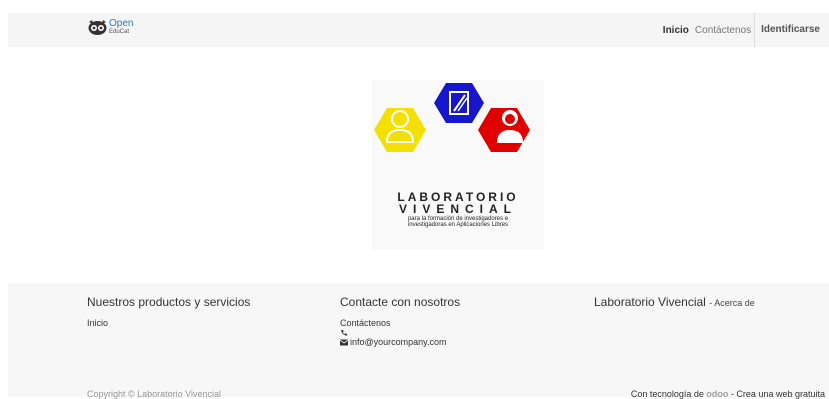 The image size is (829, 399). What do you see at coordinates (168, 312) in the screenshot?
I see `footer-products: Nuestros productos y servicios Inicio` at bounding box center [168, 312].